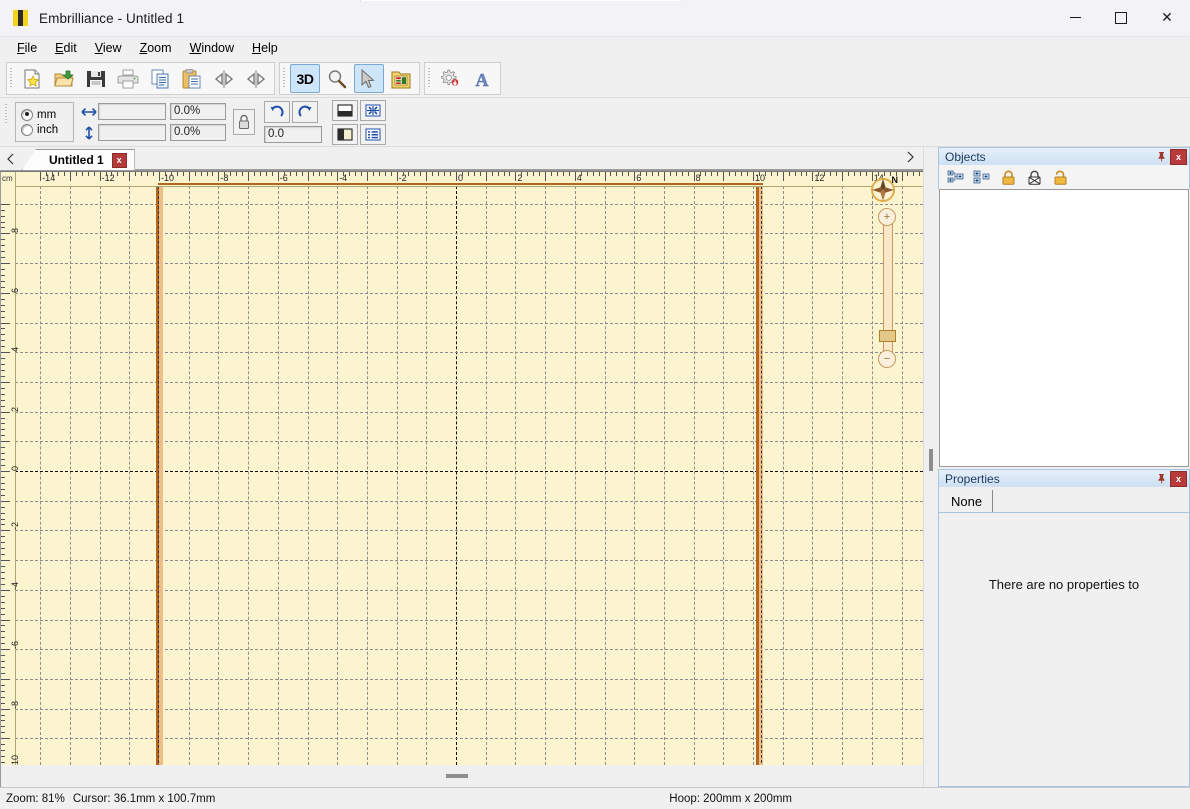  Describe the element at coordinates (224, 78) in the screenshot. I see `flip-horizontal-button` at that location.